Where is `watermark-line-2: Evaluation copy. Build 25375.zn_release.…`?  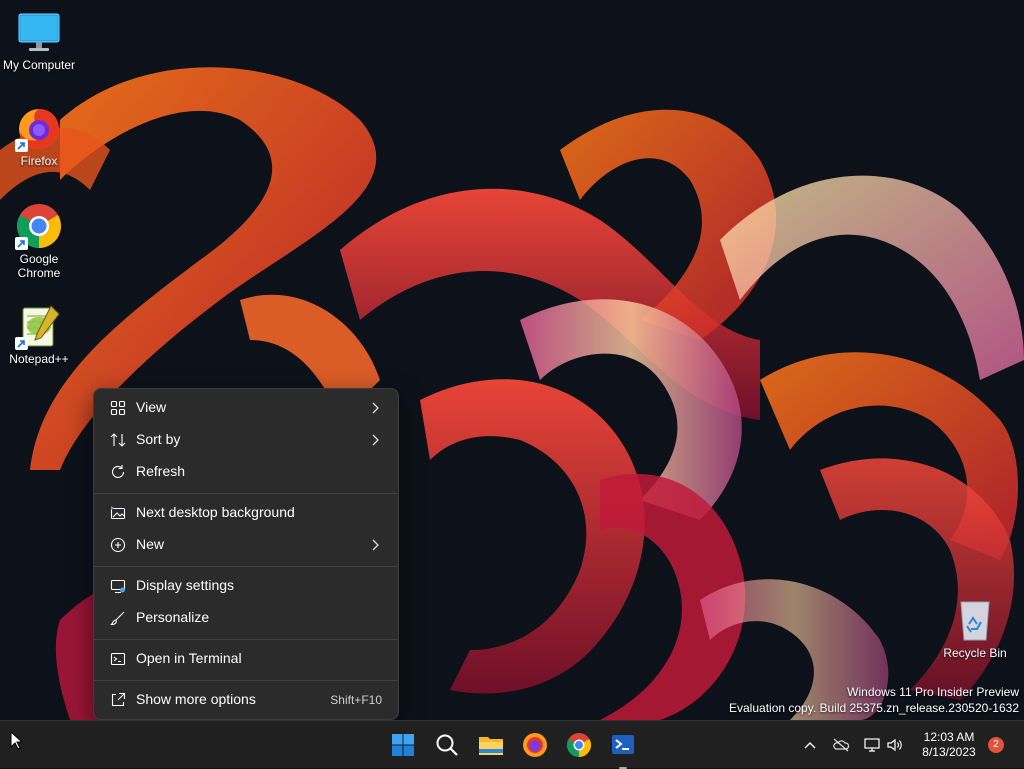
watermark-line-2: Evaluation copy. Build 25375.zn_release.… is located at coordinates (874, 708).